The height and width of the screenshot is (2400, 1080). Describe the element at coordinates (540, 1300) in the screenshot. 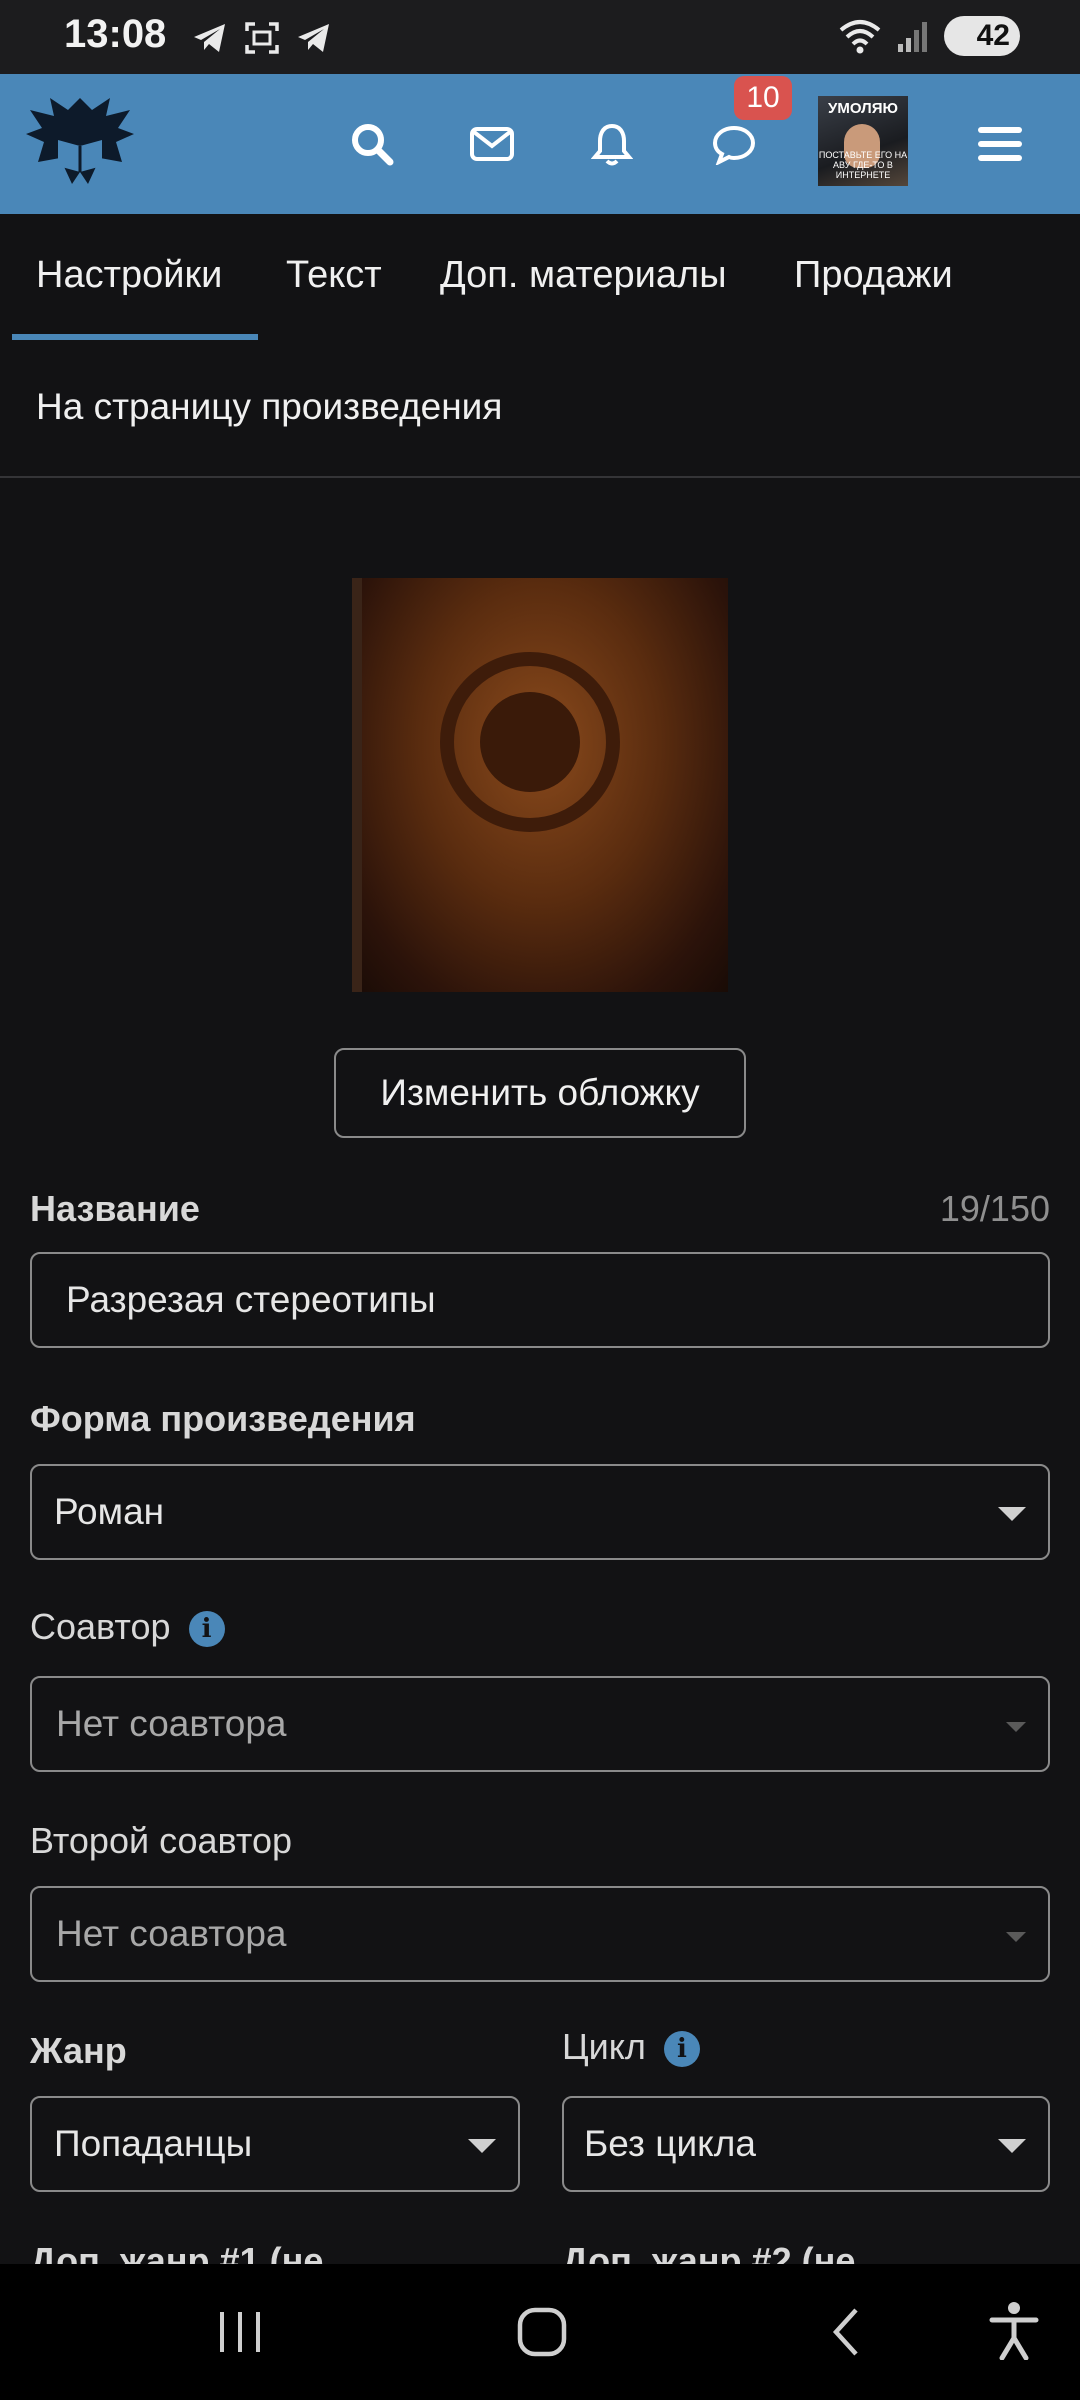

I see `title-input: Разрезая стереотипы` at that location.